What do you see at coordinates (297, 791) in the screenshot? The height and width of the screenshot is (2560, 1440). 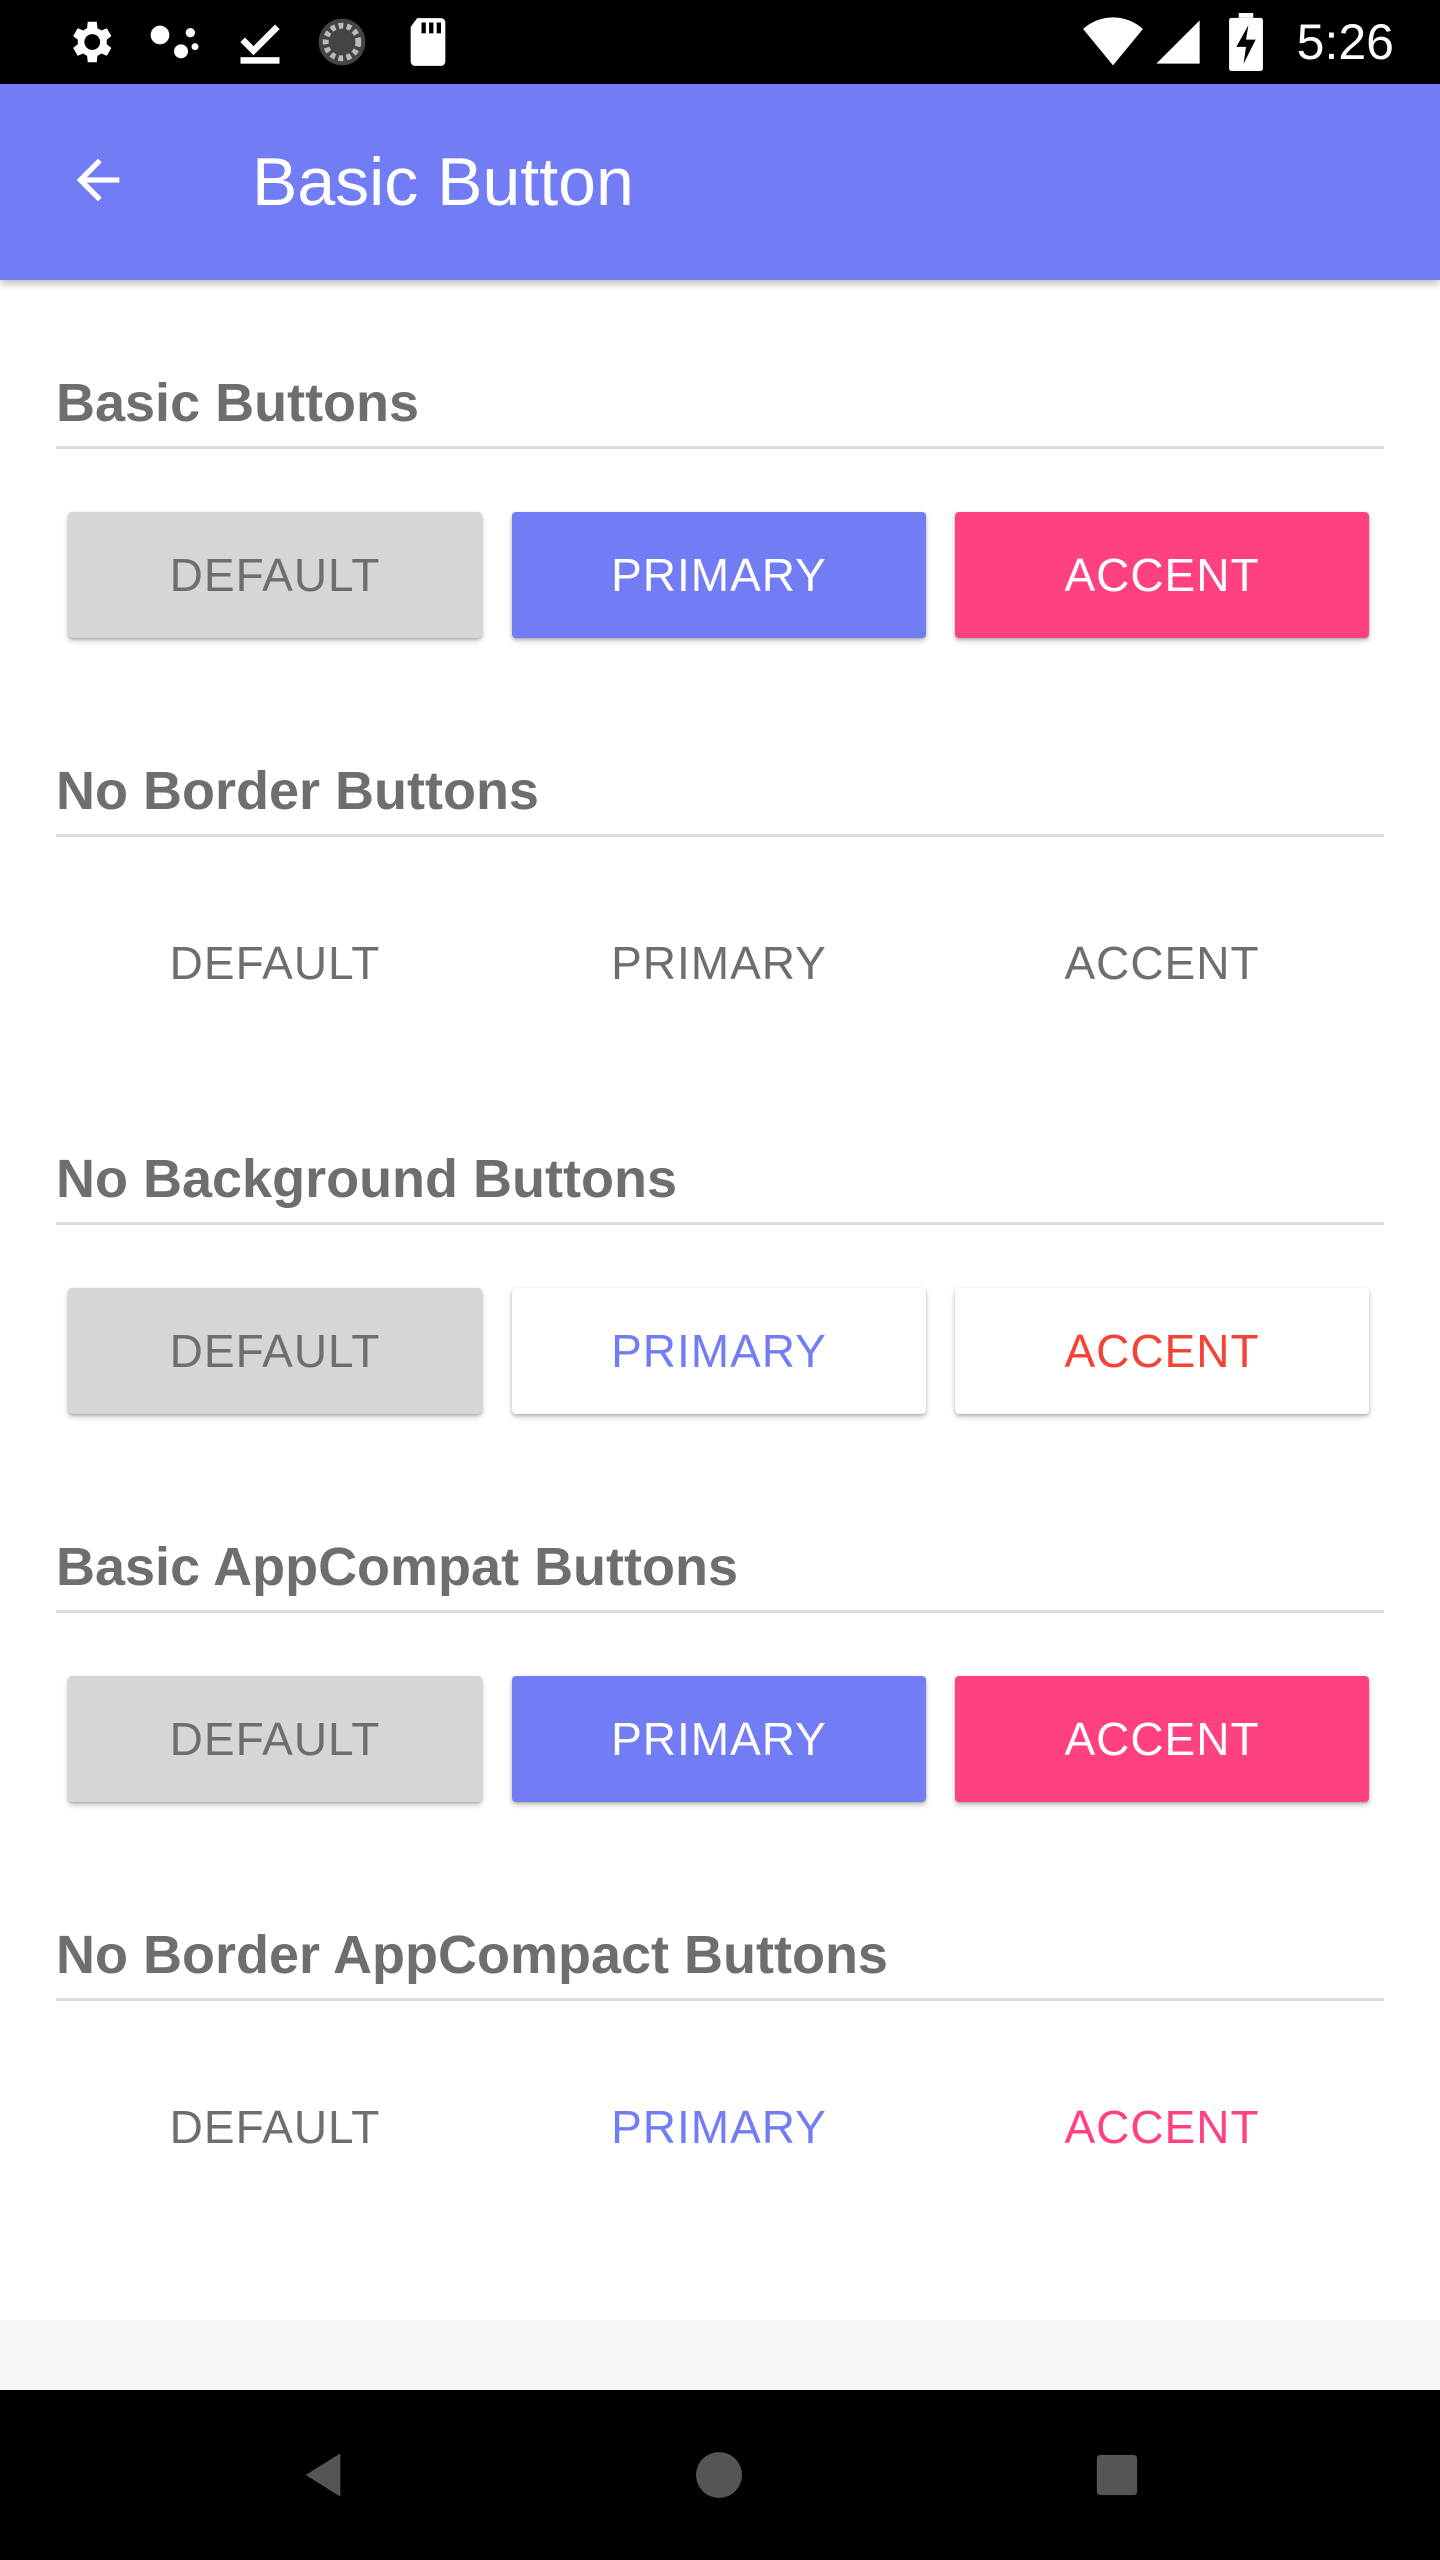 I see `section-title: No Border Buttons` at bounding box center [297, 791].